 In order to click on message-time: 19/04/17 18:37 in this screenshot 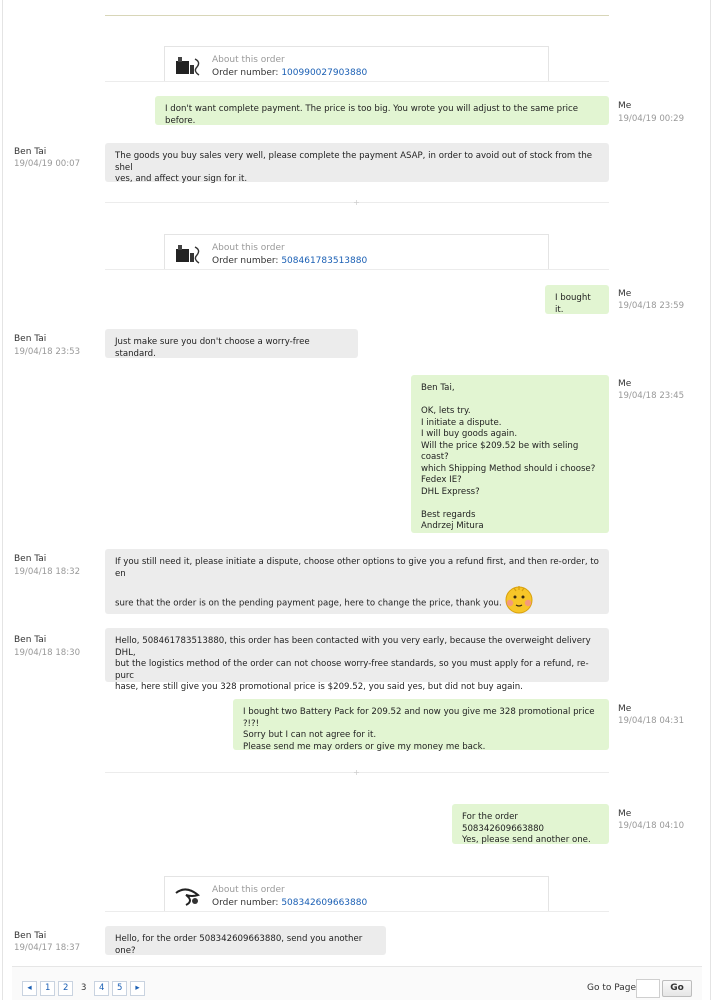, I will do `click(47, 948)`.